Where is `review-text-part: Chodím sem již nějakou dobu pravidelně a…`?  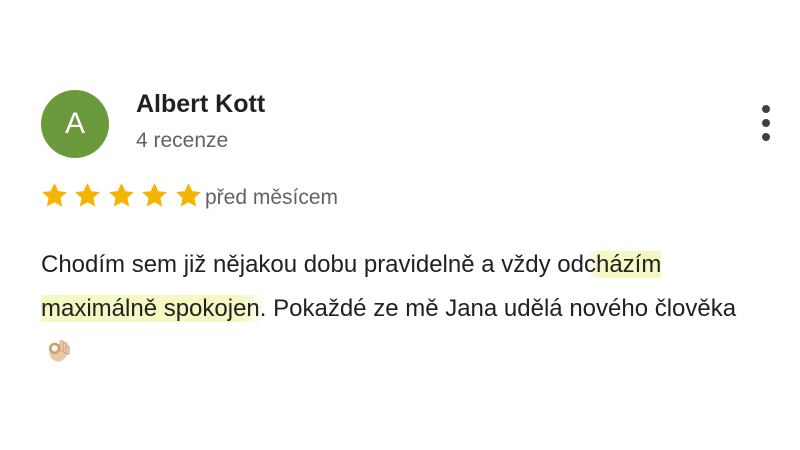 review-text-part: Chodím sem již nějakou dobu pravidelně a… is located at coordinates (312, 264).